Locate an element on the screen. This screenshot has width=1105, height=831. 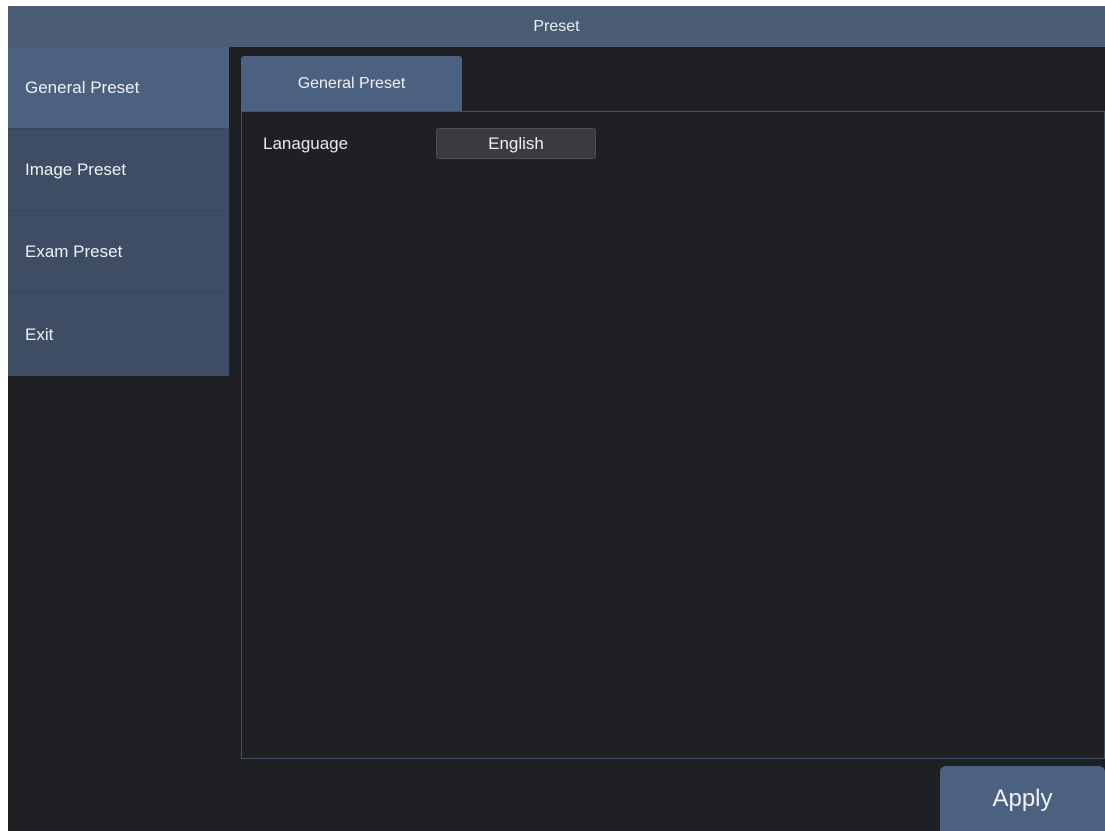
sidebar-item-exam-preset: Exam Preset is located at coordinates (118, 252).